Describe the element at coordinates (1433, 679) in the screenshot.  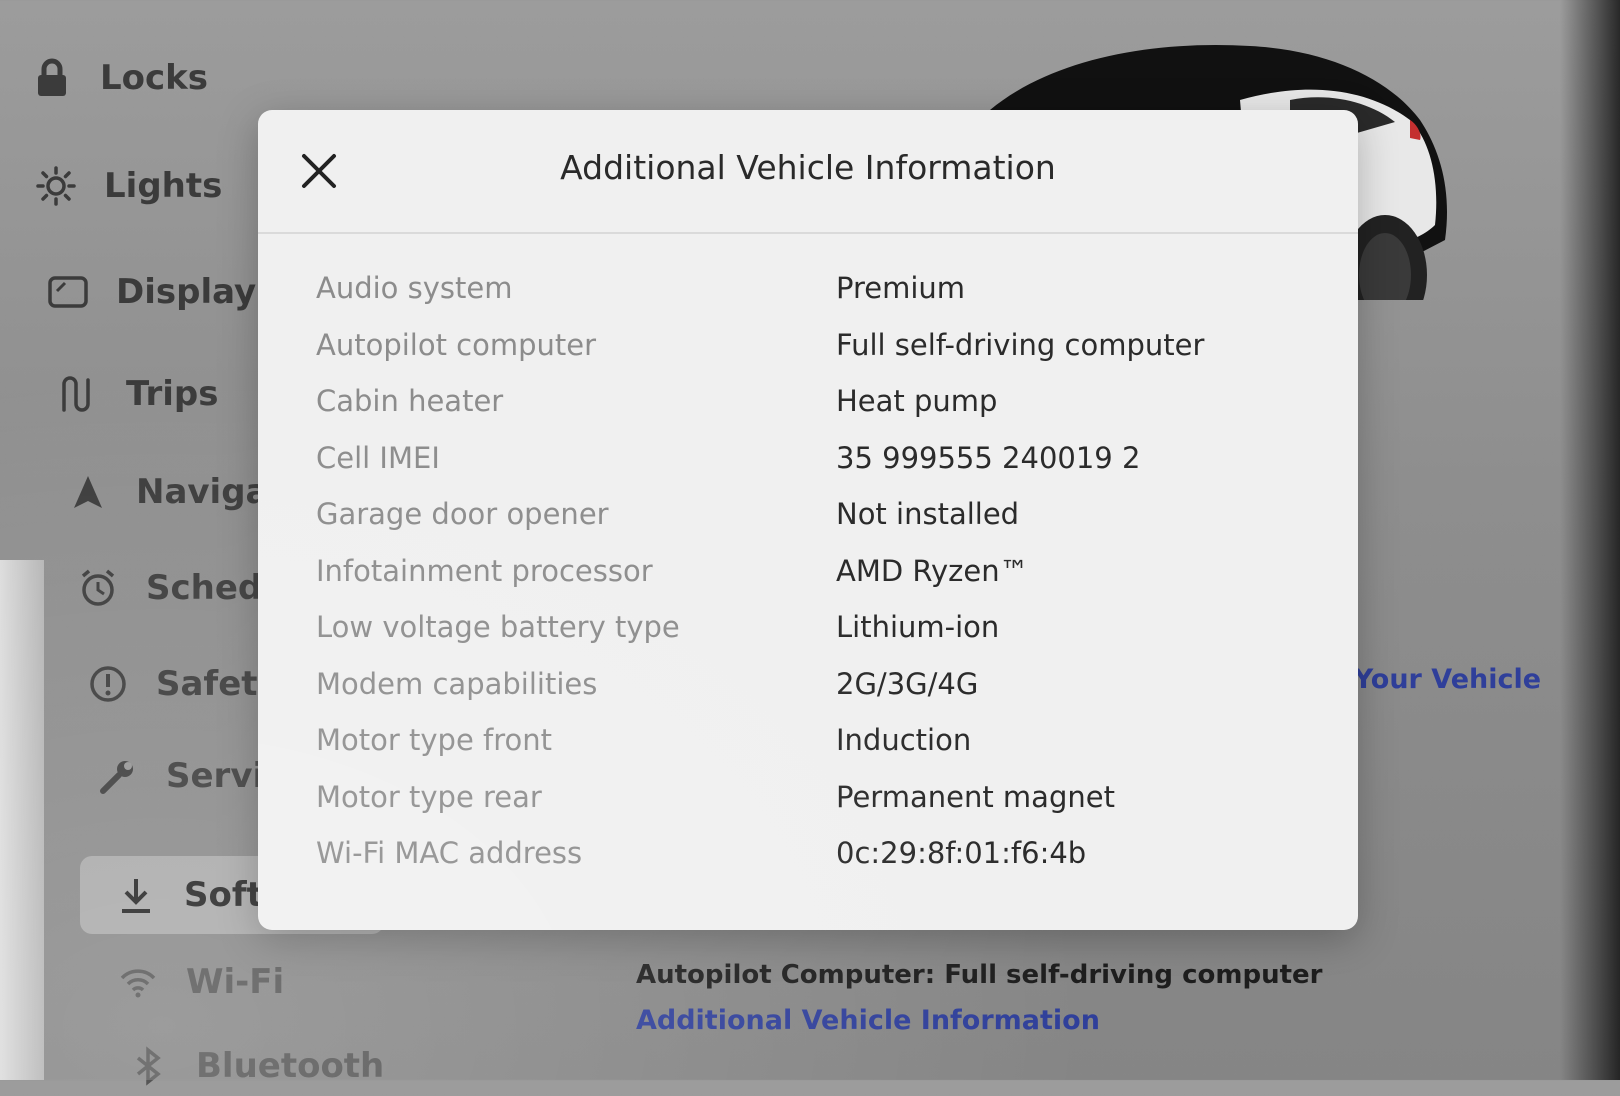
I see `vehicle-link-partial: e Your Vehicle` at that location.